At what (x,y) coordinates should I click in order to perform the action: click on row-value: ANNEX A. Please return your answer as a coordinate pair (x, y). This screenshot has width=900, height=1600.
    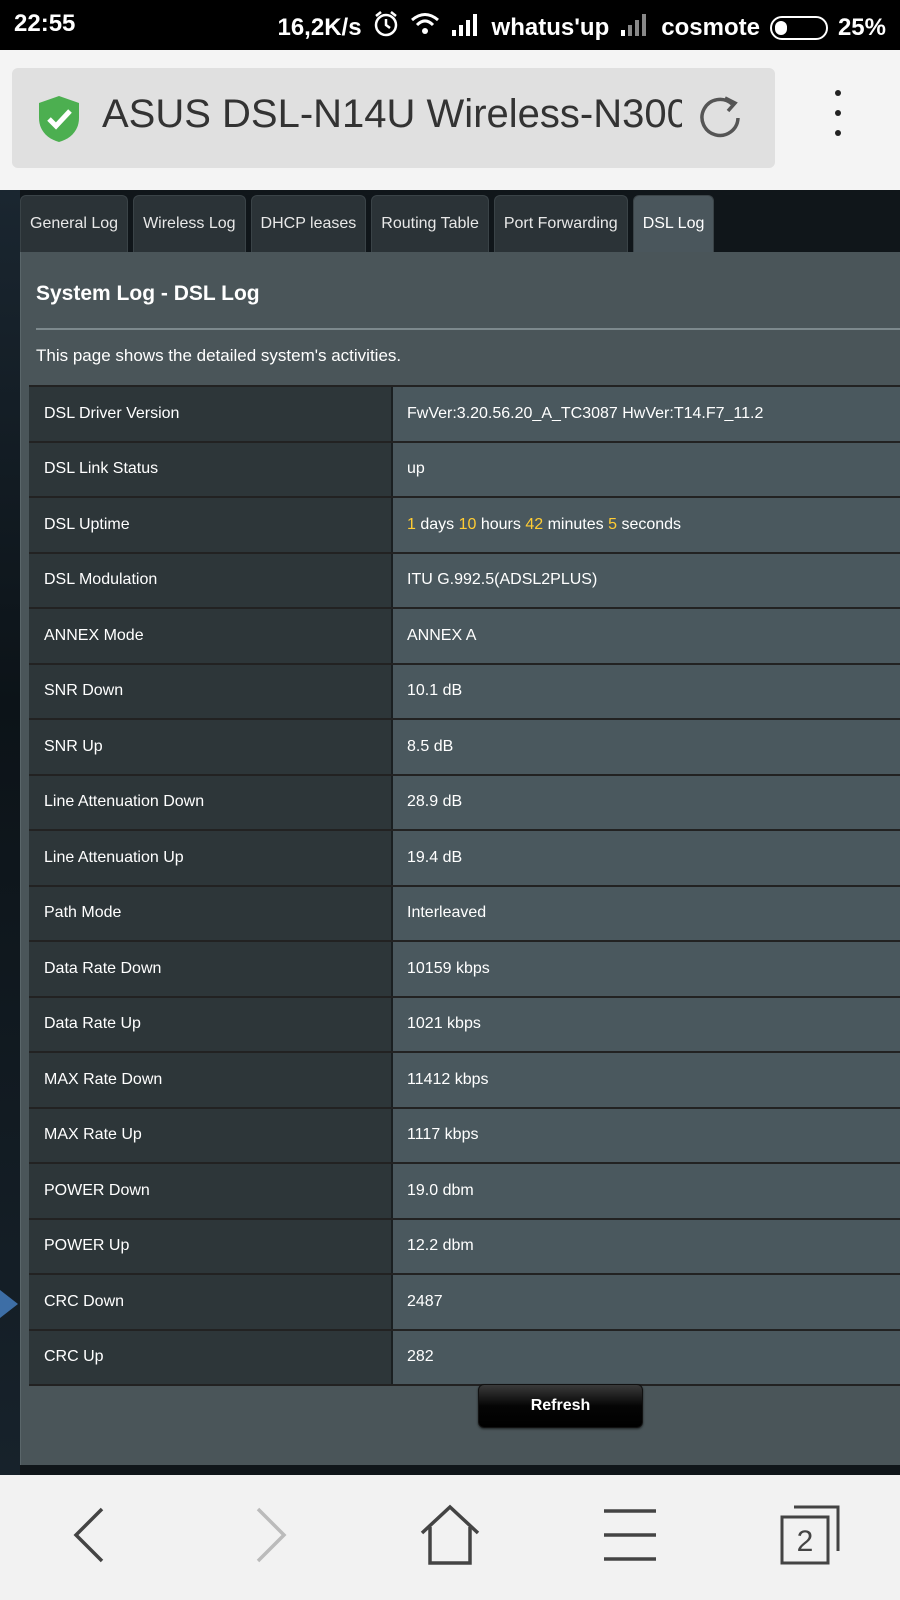
    Looking at the image, I should click on (646, 636).